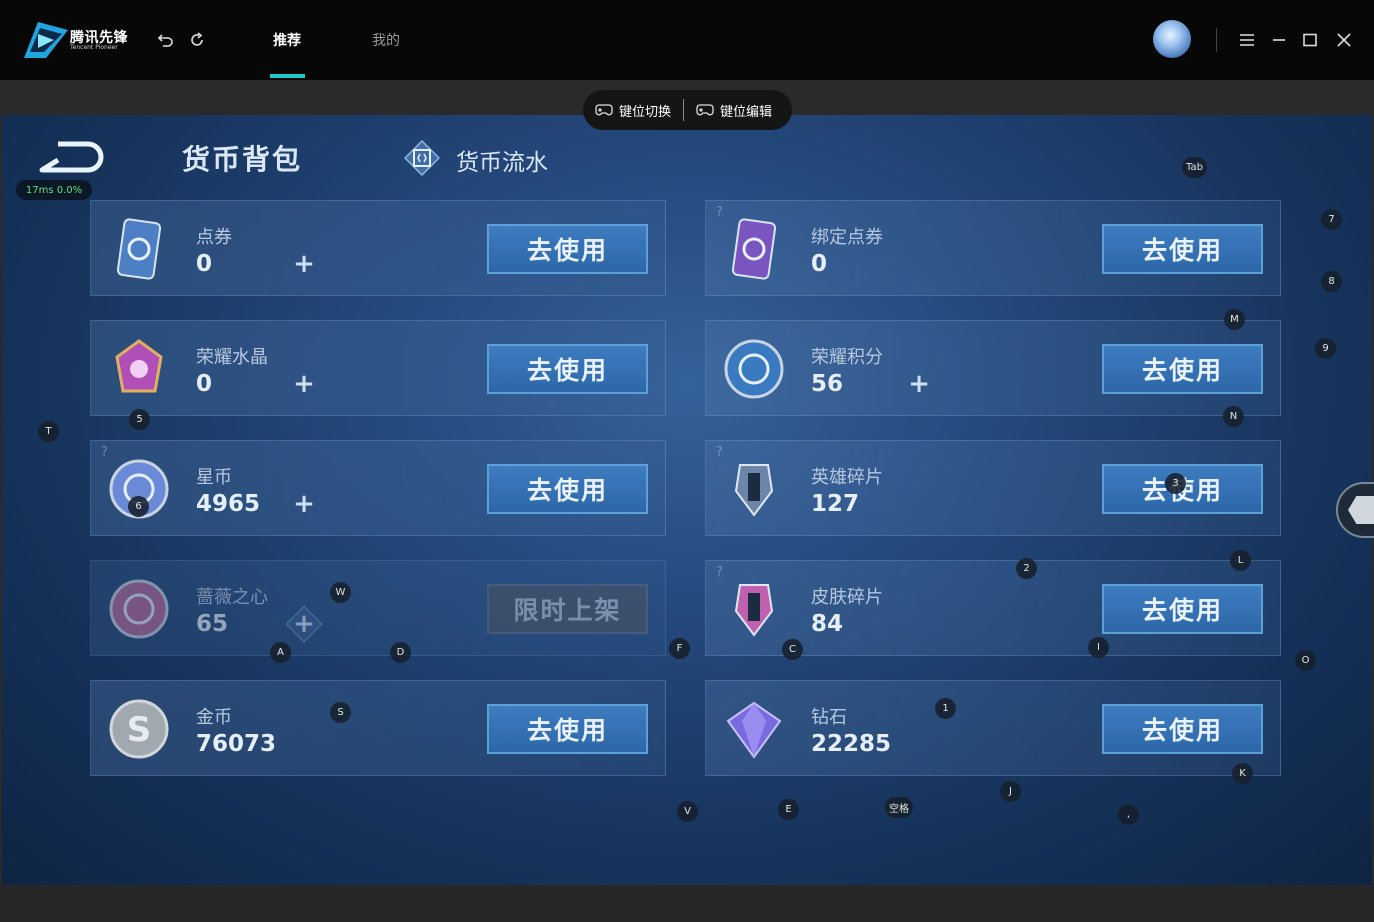 The width and height of the screenshot is (1374, 922). Describe the element at coordinates (687, 811) in the screenshot. I see `key-marker: V` at that location.